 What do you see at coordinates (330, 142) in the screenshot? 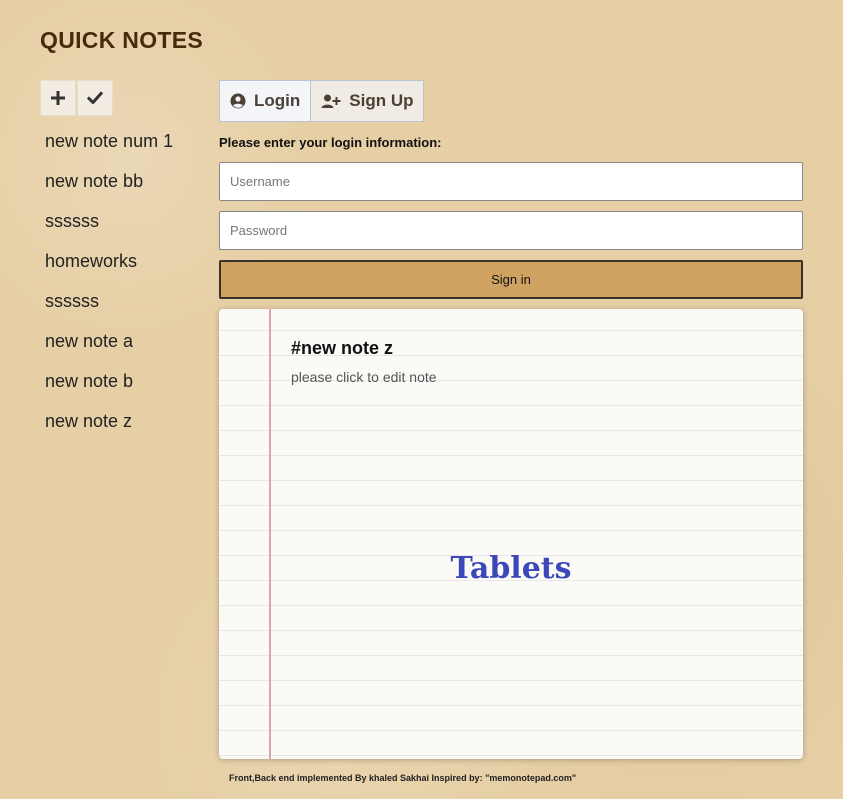
I see `login-prompt: Please enter your login information:` at bounding box center [330, 142].